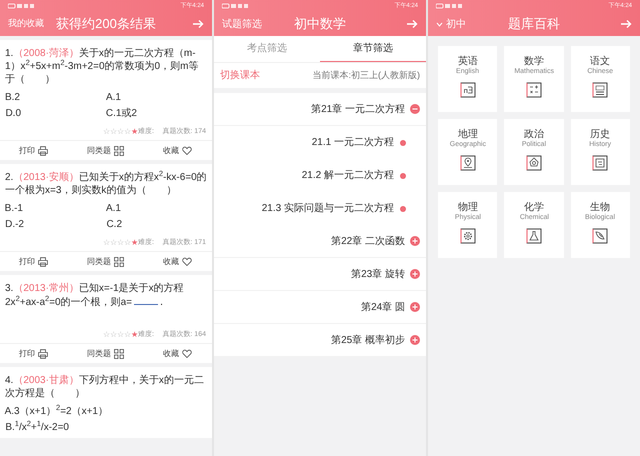 This screenshot has height=456, width=640. Describe the element at coordinates (534, 24) in the screenshot. I see `screen-title: 题库百科` at that location.